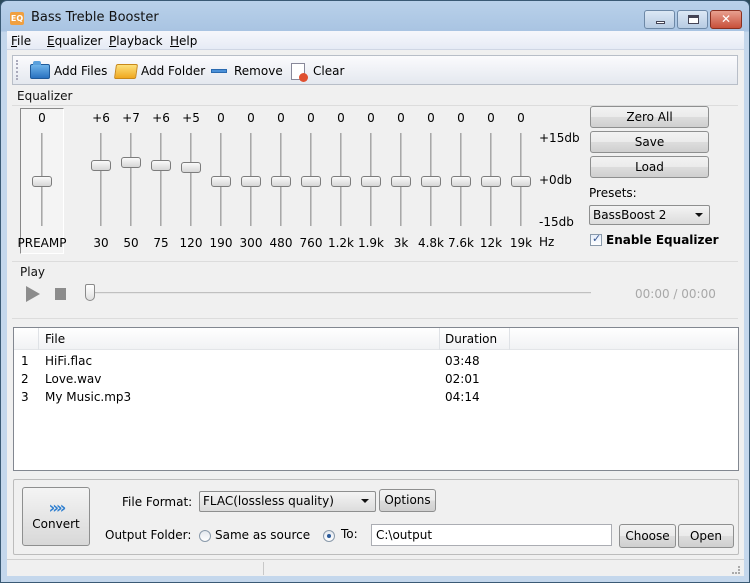  What do you see at coordinates (649, 167) in the screenshot?
I see `load-preset-button: Load` at bounding box center [649, 167].